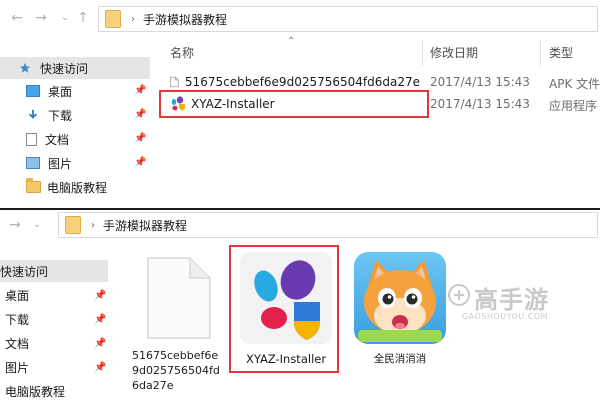  I want to click on star-icon, so click(25, 67).